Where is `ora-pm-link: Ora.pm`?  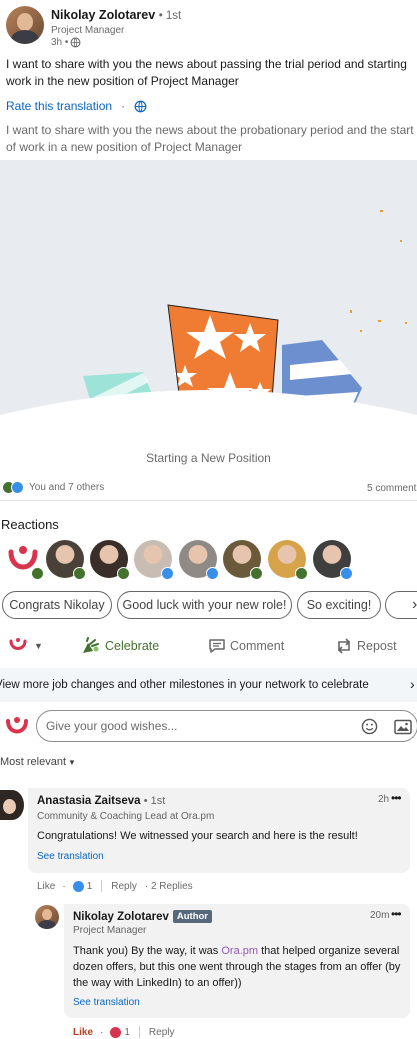 ora-pm-link: Ora.pm is located at coordinates (239, 951).